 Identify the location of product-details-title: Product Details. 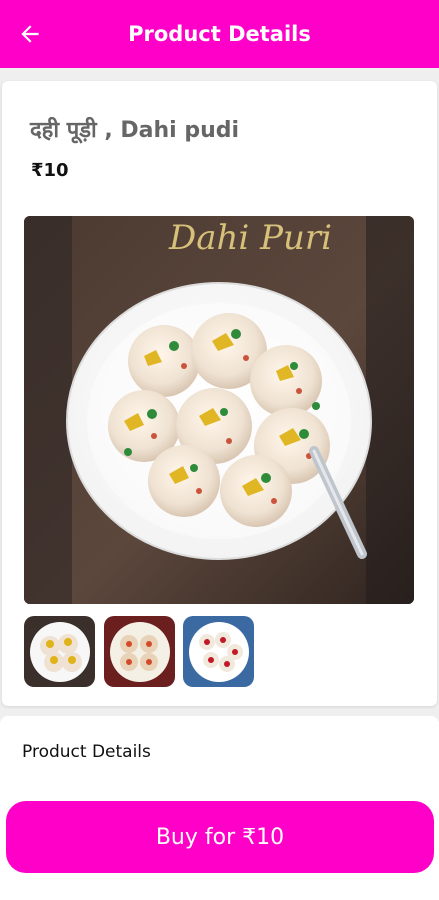
(86, 752).